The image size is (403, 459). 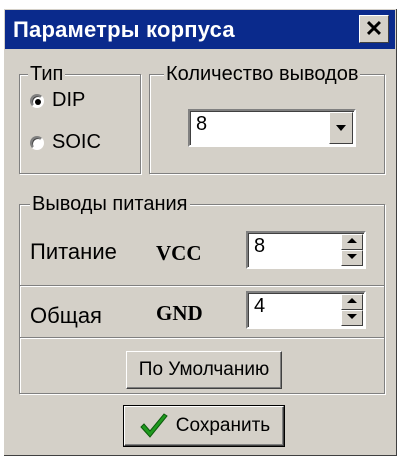 I want to click on radio-soic: SOIC, so click(x=65, y=142).